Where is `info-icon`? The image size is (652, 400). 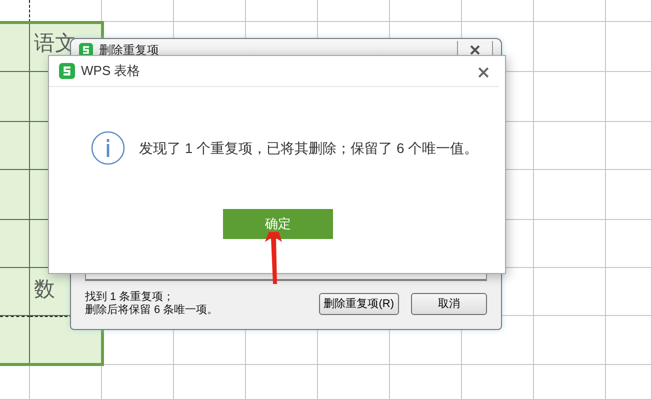 info-icon is located at coordinates (108, 148).